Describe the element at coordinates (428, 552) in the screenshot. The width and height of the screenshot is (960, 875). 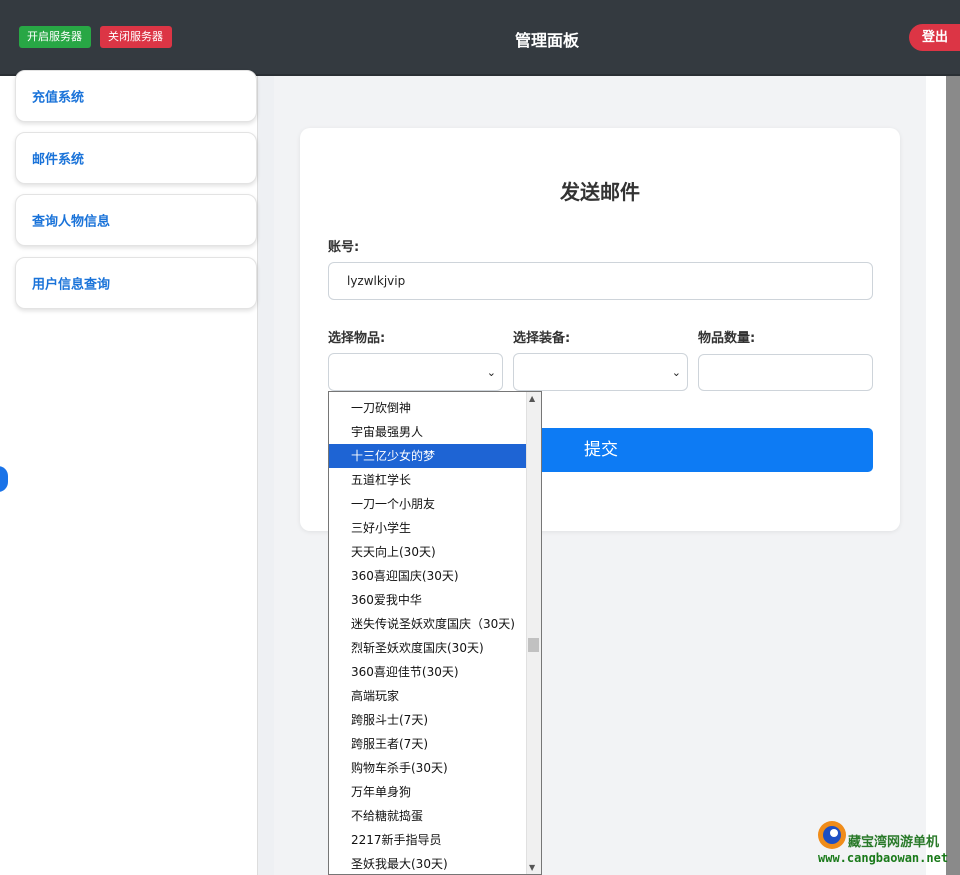
I see `dropdown-option: 天天向上(30天)` at that location.